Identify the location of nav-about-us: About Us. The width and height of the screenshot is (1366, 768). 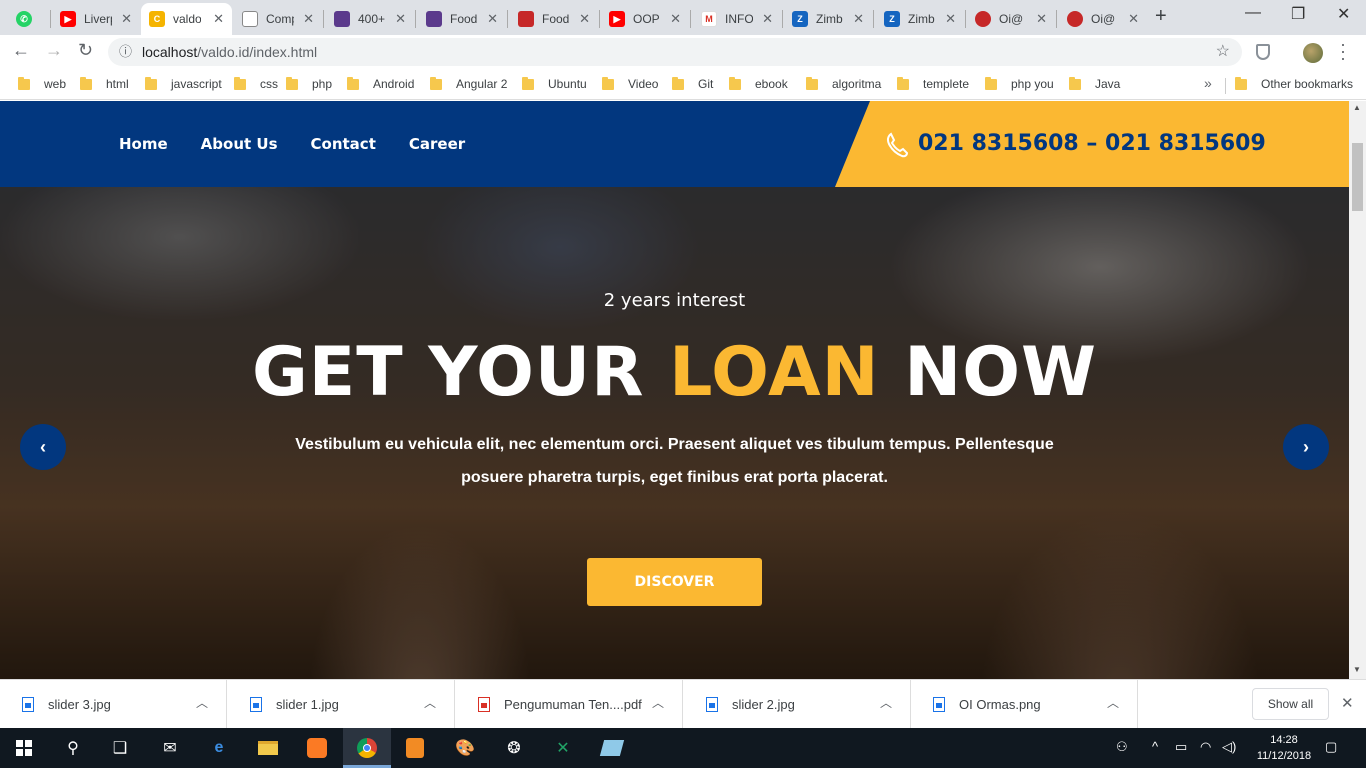
(239, 144).